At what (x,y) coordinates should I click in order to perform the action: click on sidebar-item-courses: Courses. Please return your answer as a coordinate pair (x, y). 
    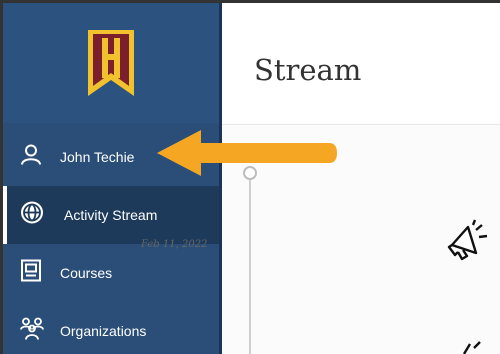
    Looking at the image, I should click on (111, 273).